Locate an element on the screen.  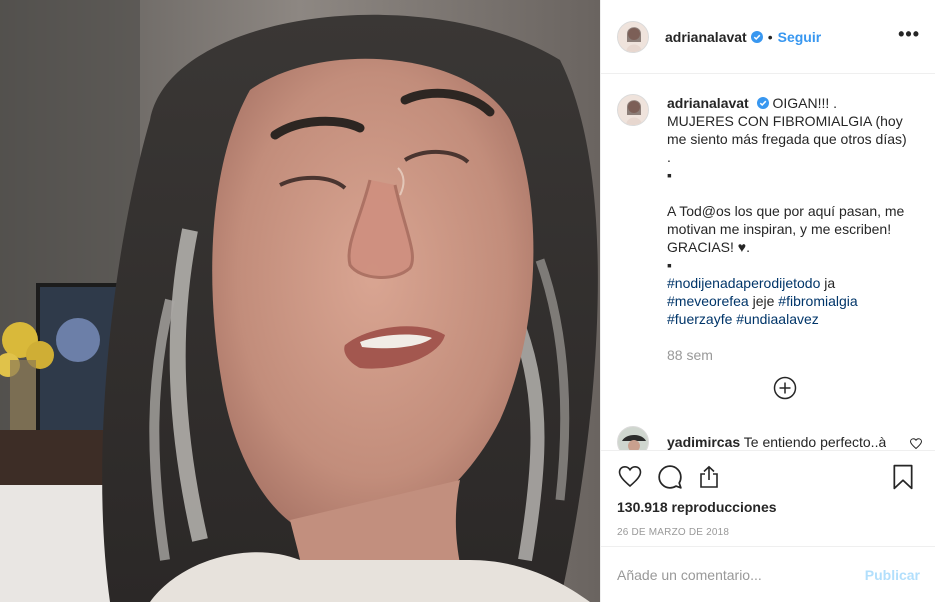
author-avatar is located at coordinates (633, 36).